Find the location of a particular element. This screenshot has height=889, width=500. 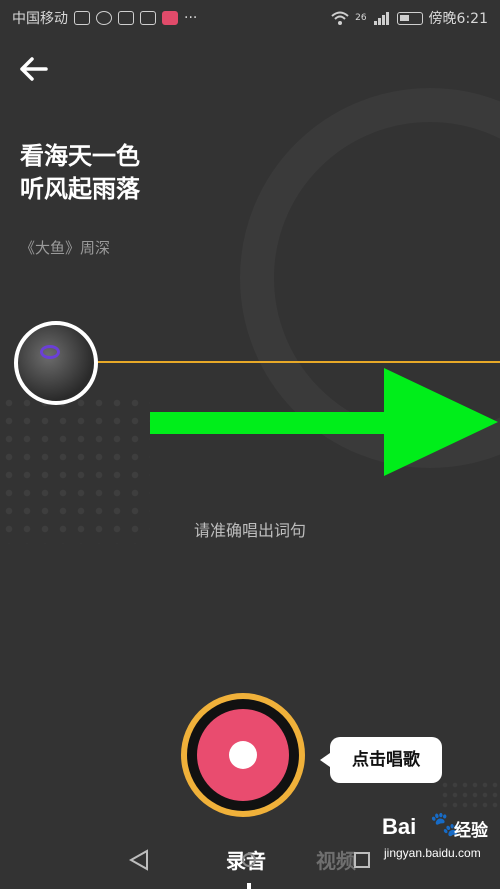

activity-icon is located at coordinates (82, 18).